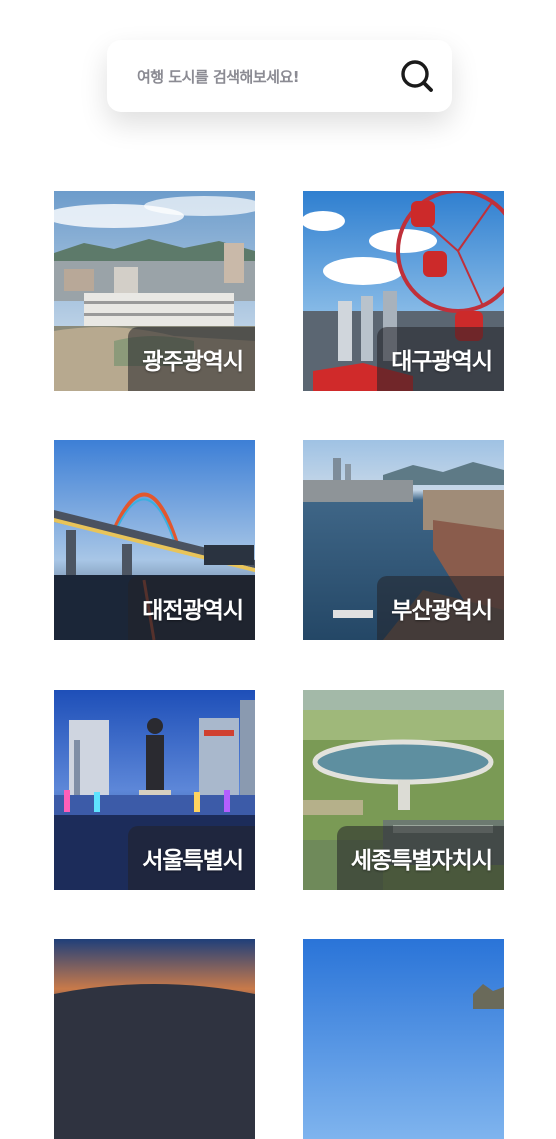 This screenshot has width=556, height=1139. Describe the element at coordinates (420, 858) in the screenshot. I see `city-name-label: 세종특별자치시` at that location.